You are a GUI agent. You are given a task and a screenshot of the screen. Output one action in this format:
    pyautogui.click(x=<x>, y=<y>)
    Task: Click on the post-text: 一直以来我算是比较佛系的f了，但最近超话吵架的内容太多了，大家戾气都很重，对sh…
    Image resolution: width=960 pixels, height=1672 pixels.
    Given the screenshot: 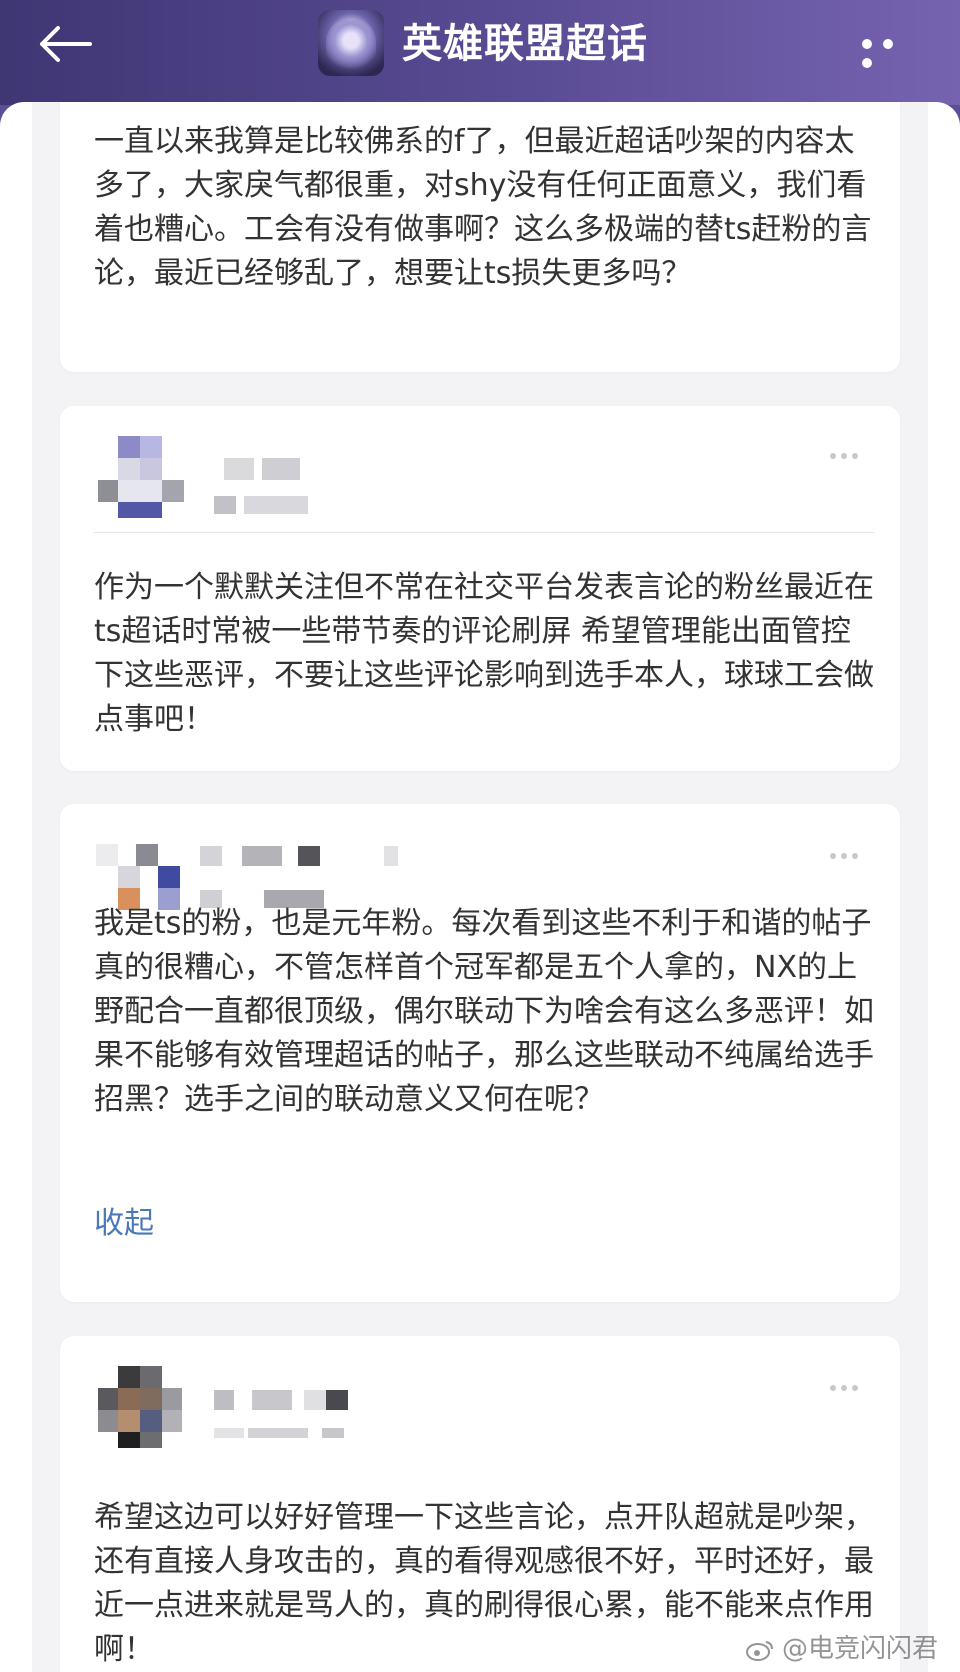 What is the action you would take?
    pyautogui.click(x=483, y=207)
    